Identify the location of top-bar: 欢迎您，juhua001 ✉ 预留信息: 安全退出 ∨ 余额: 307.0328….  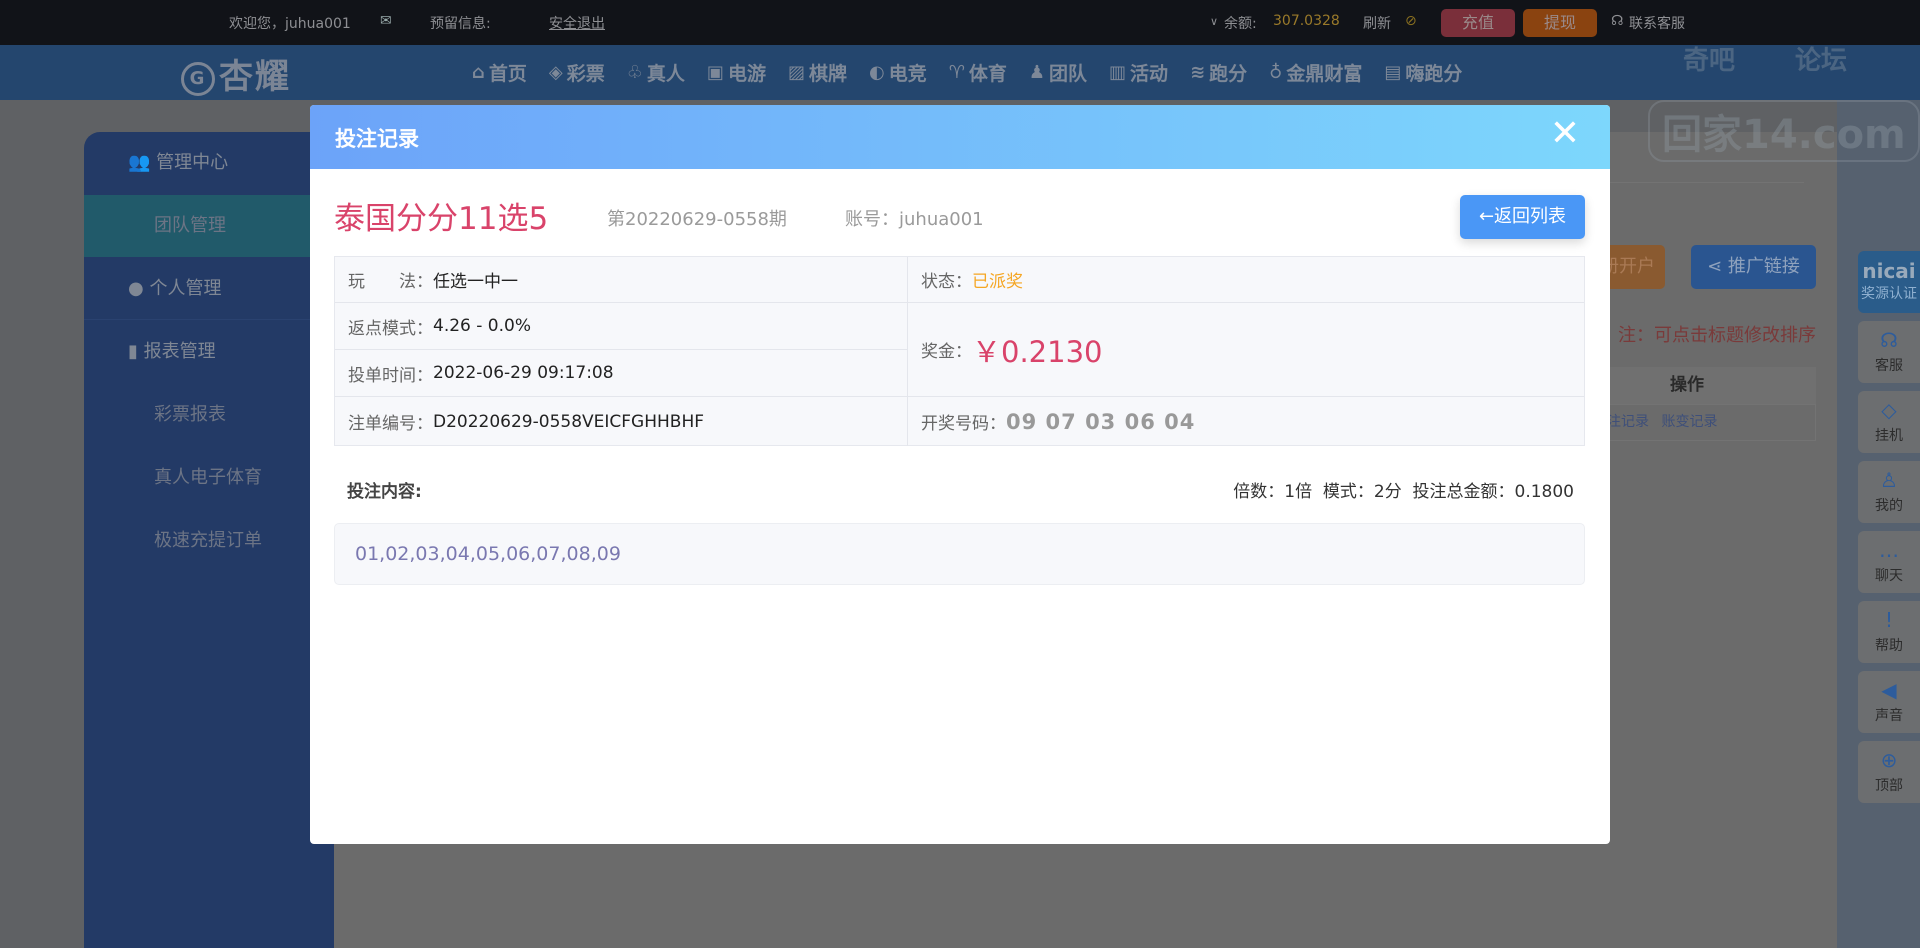
(960, 22).